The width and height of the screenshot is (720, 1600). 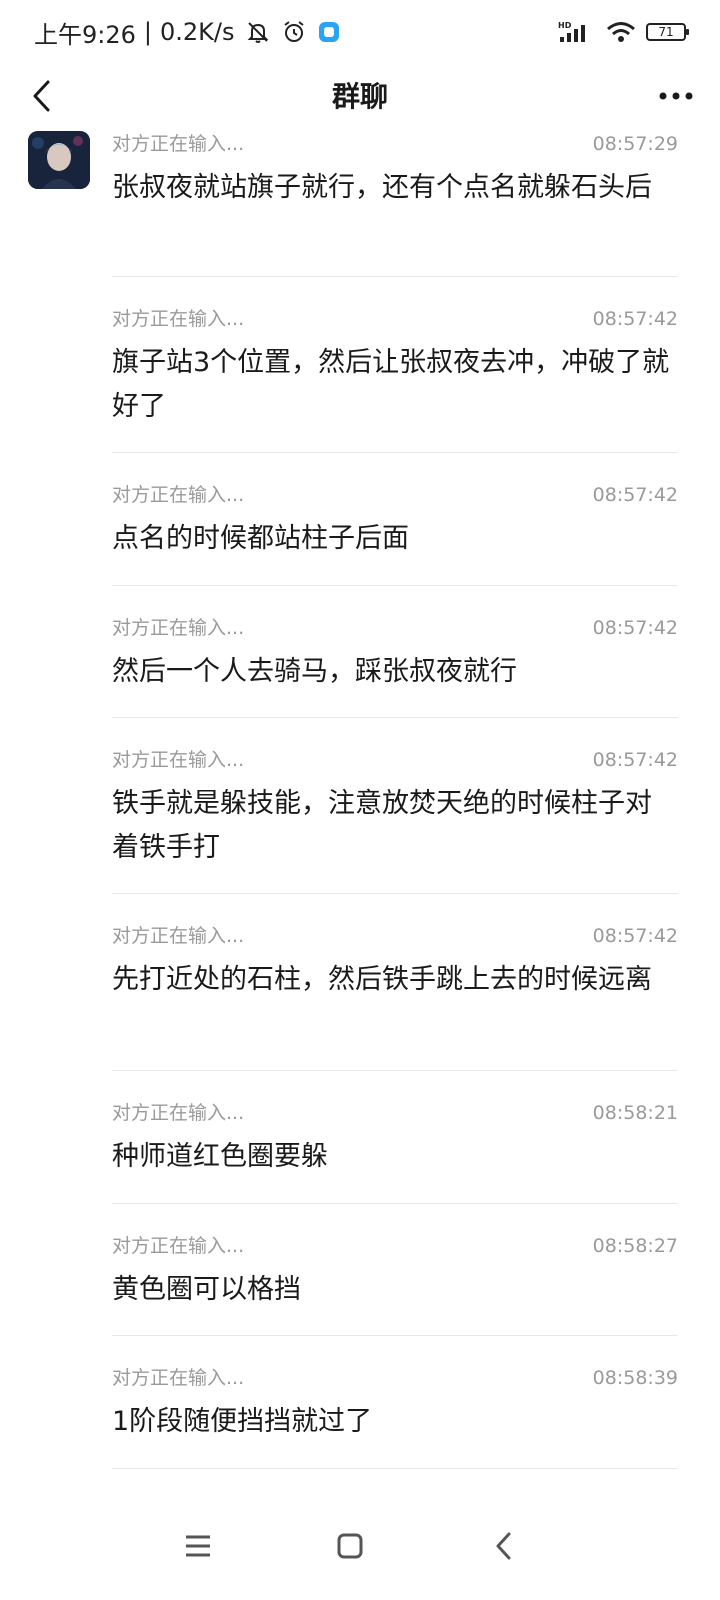 I want to click on back-button, so click(x=42, y=96).